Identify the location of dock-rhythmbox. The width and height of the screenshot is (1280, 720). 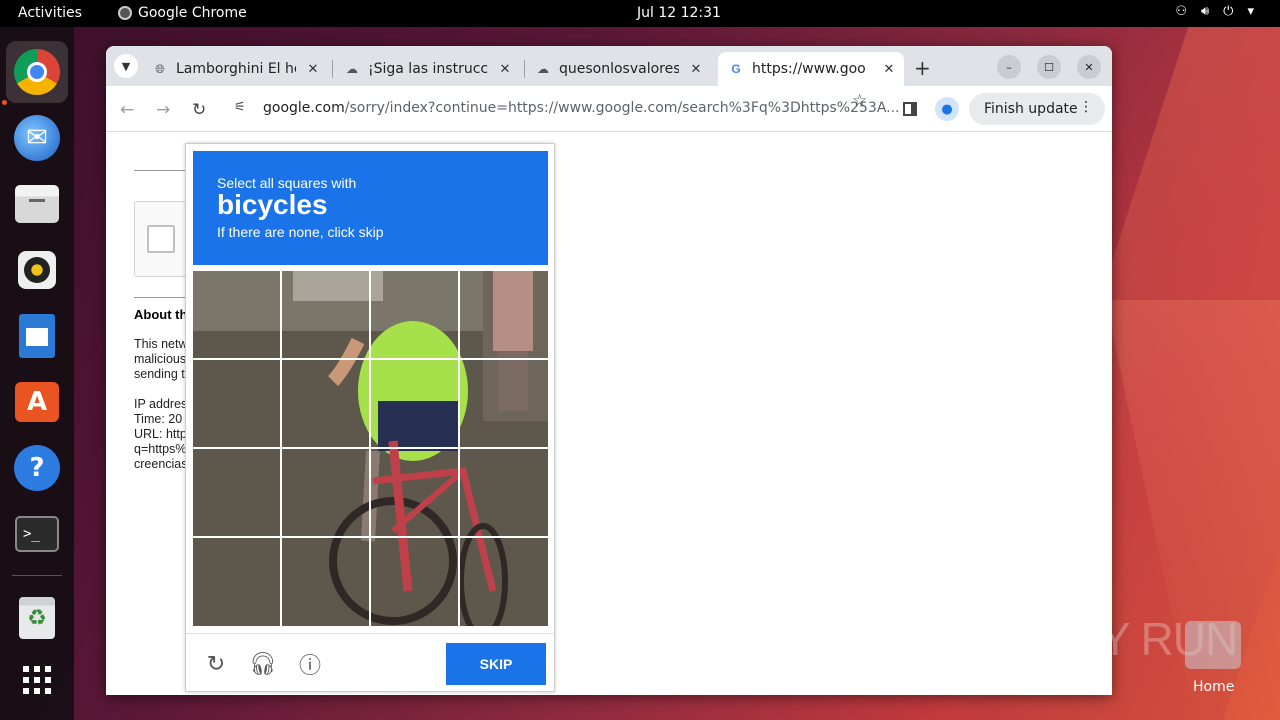
(37, 270).